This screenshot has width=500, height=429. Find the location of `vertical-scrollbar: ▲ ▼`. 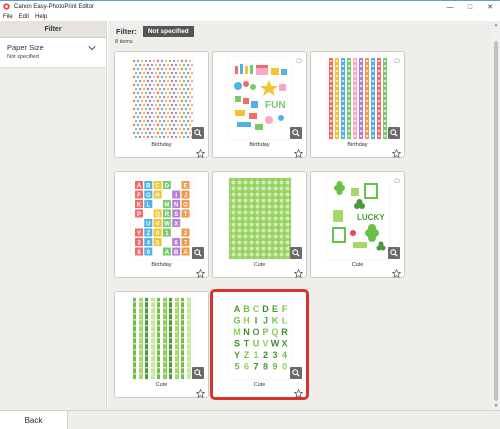

vertical-scrollbar: ▲ ▼ is located at coordinates (496, 215).